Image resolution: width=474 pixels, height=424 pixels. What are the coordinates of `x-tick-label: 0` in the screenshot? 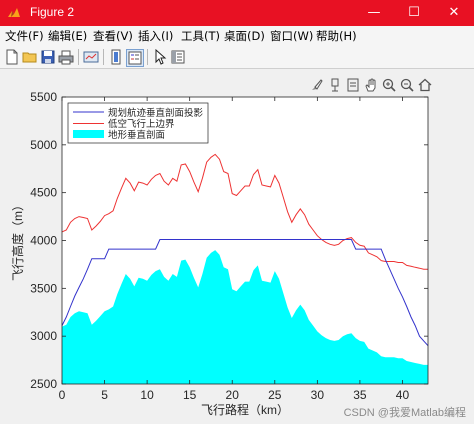 It's located at (62, 395).